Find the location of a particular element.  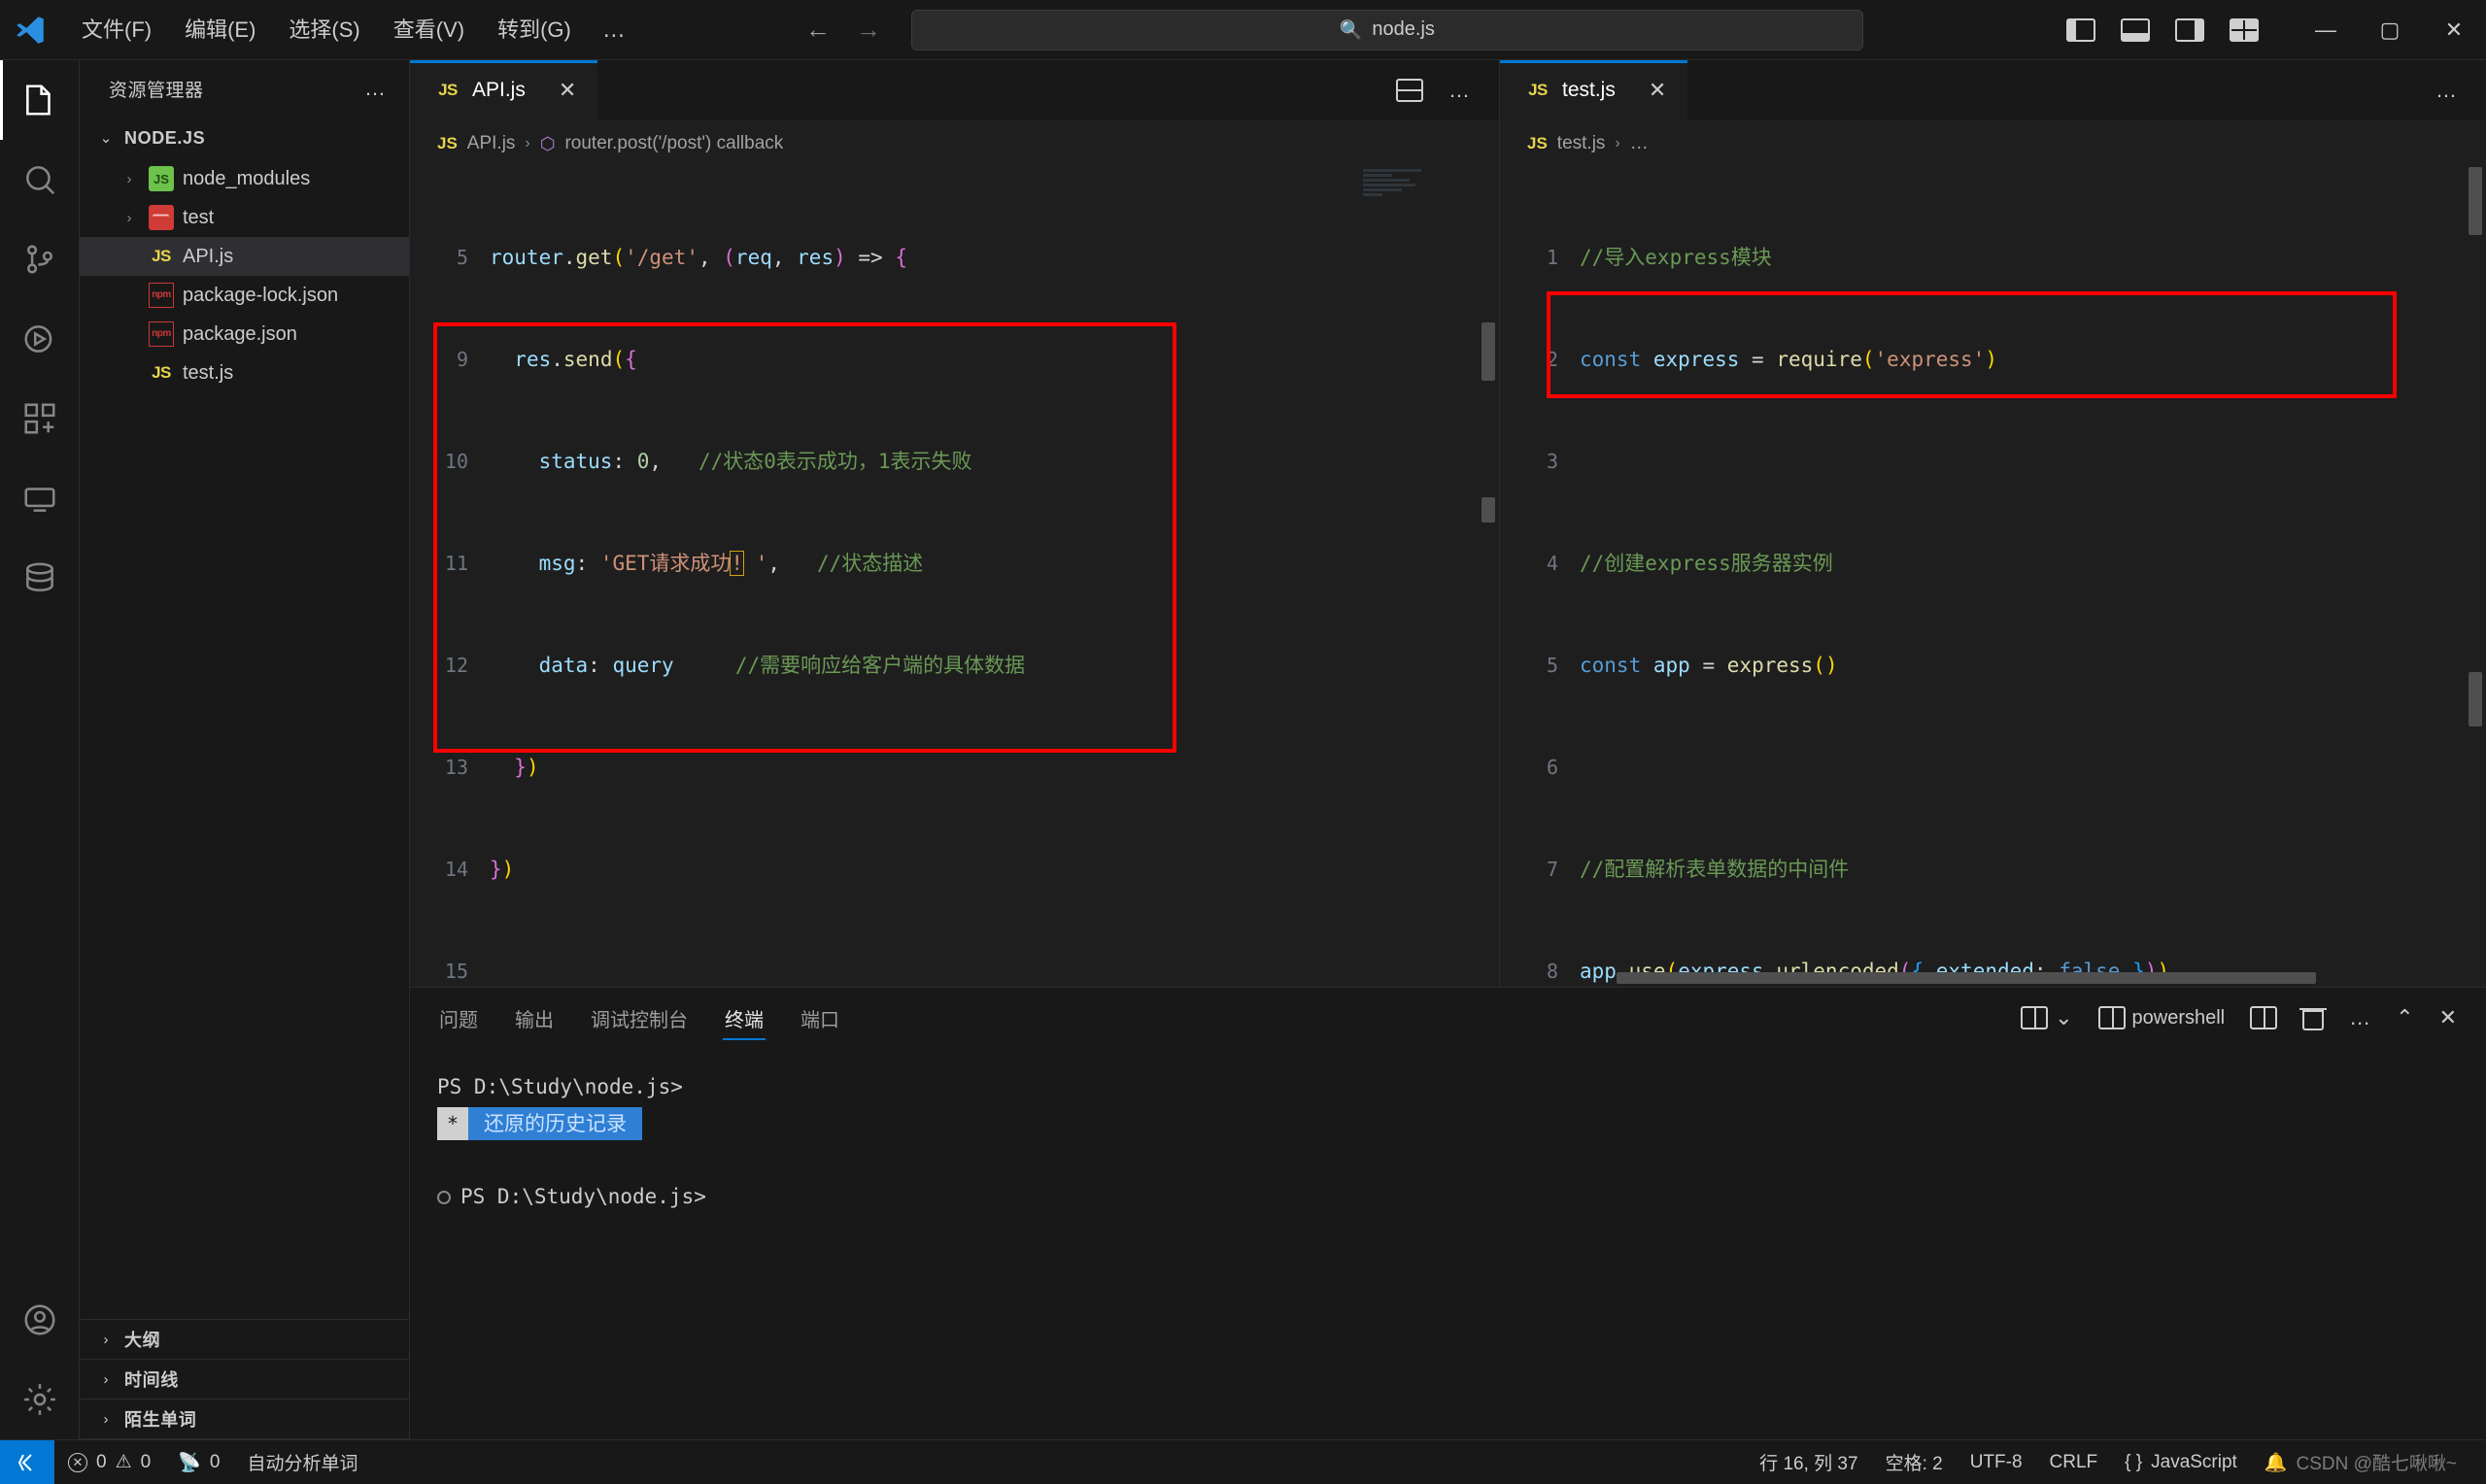

editor-vertical-scrollbar-left is located at coordinates (1488, 577).